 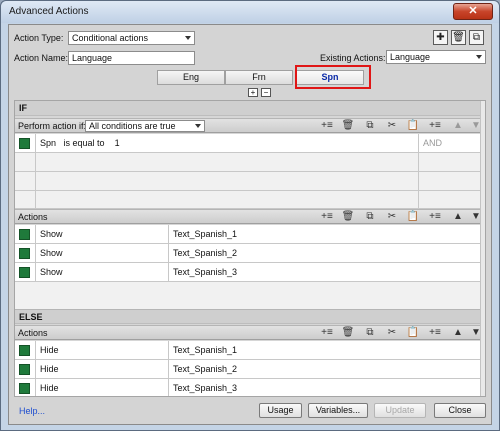 What do you see at coordinates (49, 11) in the screenshot?
I see `window-title: Advanced Actions` at bounding box center [49, 11].